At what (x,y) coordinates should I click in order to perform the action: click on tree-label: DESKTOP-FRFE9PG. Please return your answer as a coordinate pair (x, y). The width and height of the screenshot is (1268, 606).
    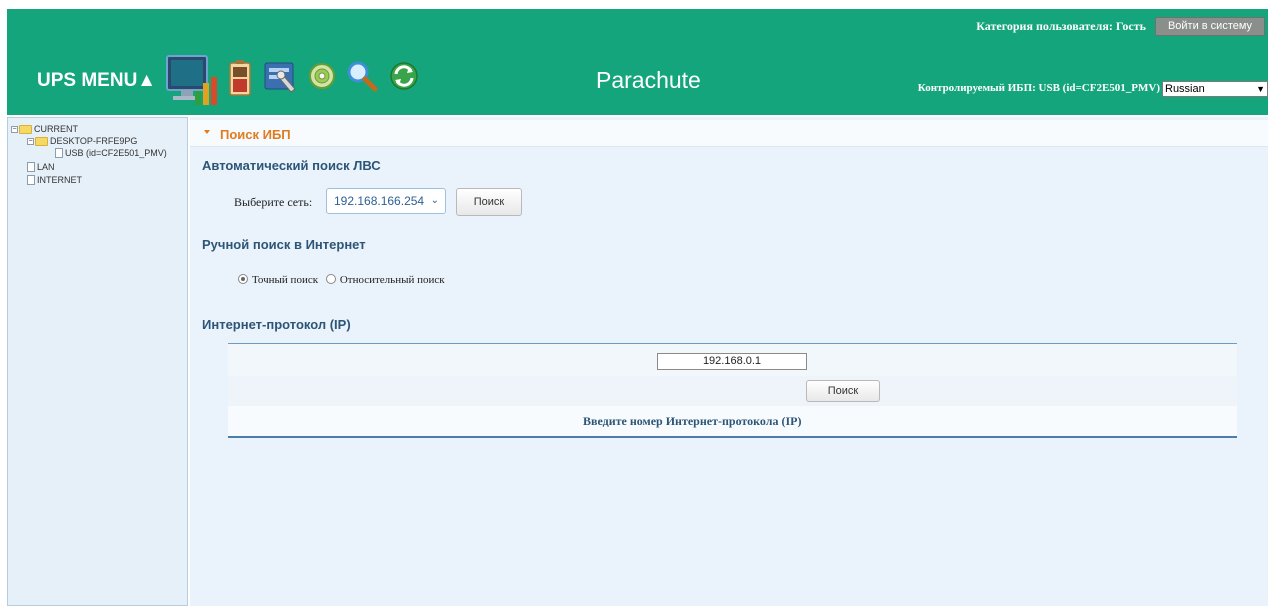
    Looking at the image, I should click on (94, 141).